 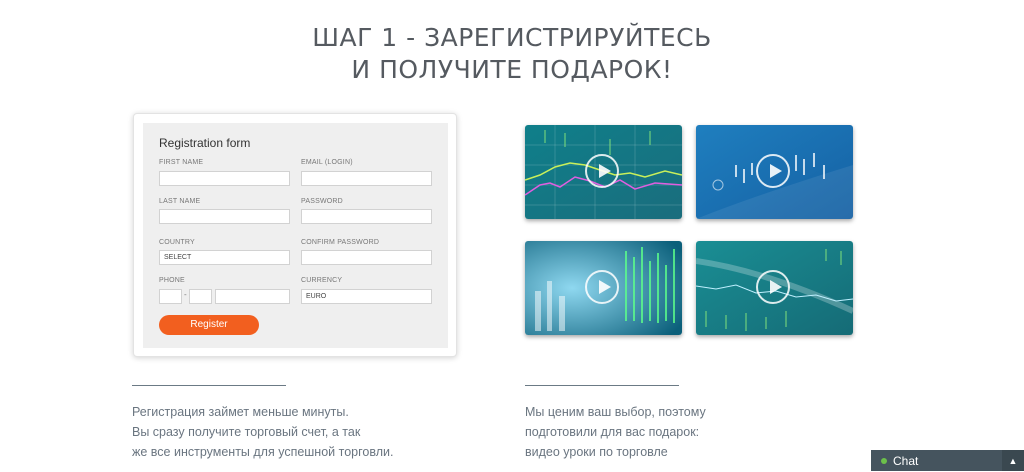 I want to click on country-select: SELECT, so click(x=224, y=257).